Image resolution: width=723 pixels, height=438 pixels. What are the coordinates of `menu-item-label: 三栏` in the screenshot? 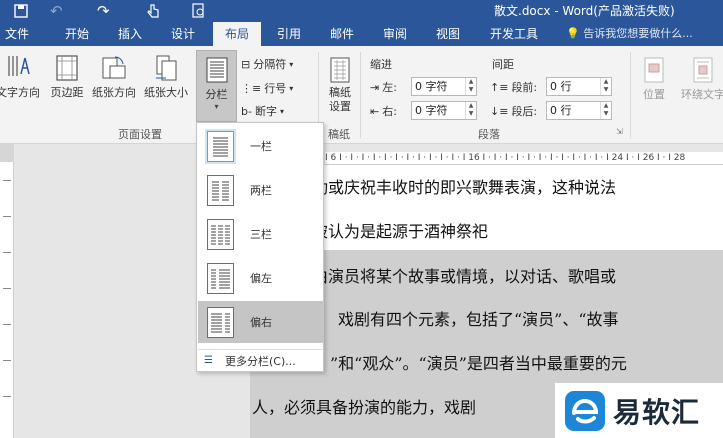 It's located at (261, 234).